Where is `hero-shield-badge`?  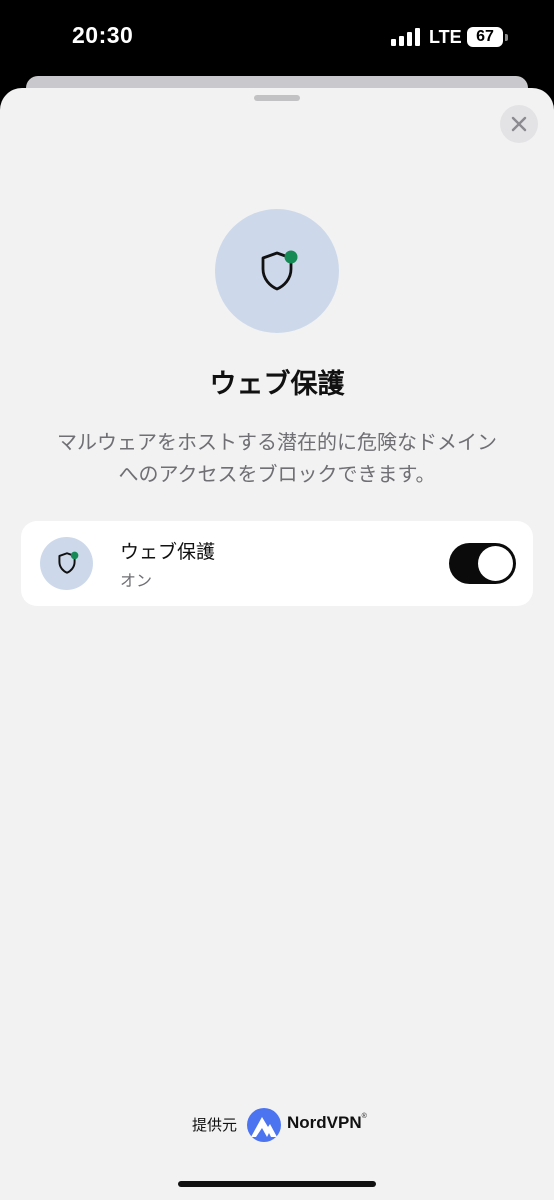 hero-shield-badge is located at coordinates (277, 271).